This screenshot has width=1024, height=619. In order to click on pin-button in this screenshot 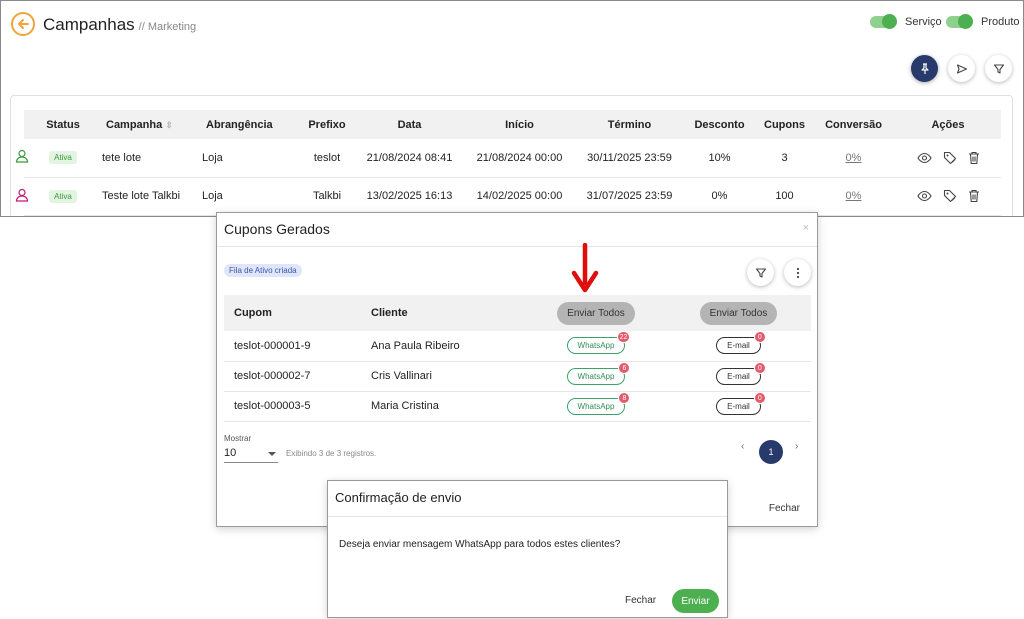, I will do `click(924, 68)`.